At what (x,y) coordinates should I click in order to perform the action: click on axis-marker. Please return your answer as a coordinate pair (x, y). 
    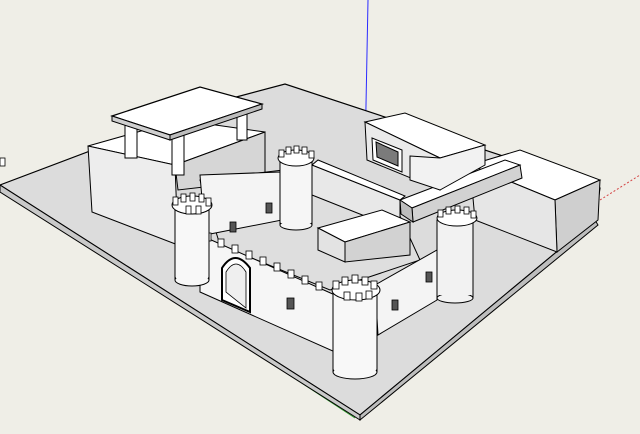
    Looking at the image, I should click on (3, 162).